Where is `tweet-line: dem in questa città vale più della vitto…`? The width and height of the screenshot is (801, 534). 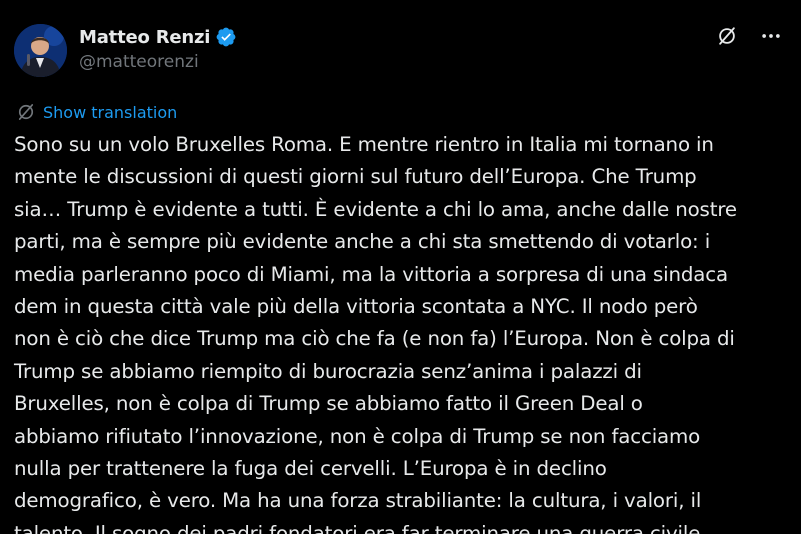
tweet-line: dem in questa città vale più della vitto… is located at coordinates (356, 307).